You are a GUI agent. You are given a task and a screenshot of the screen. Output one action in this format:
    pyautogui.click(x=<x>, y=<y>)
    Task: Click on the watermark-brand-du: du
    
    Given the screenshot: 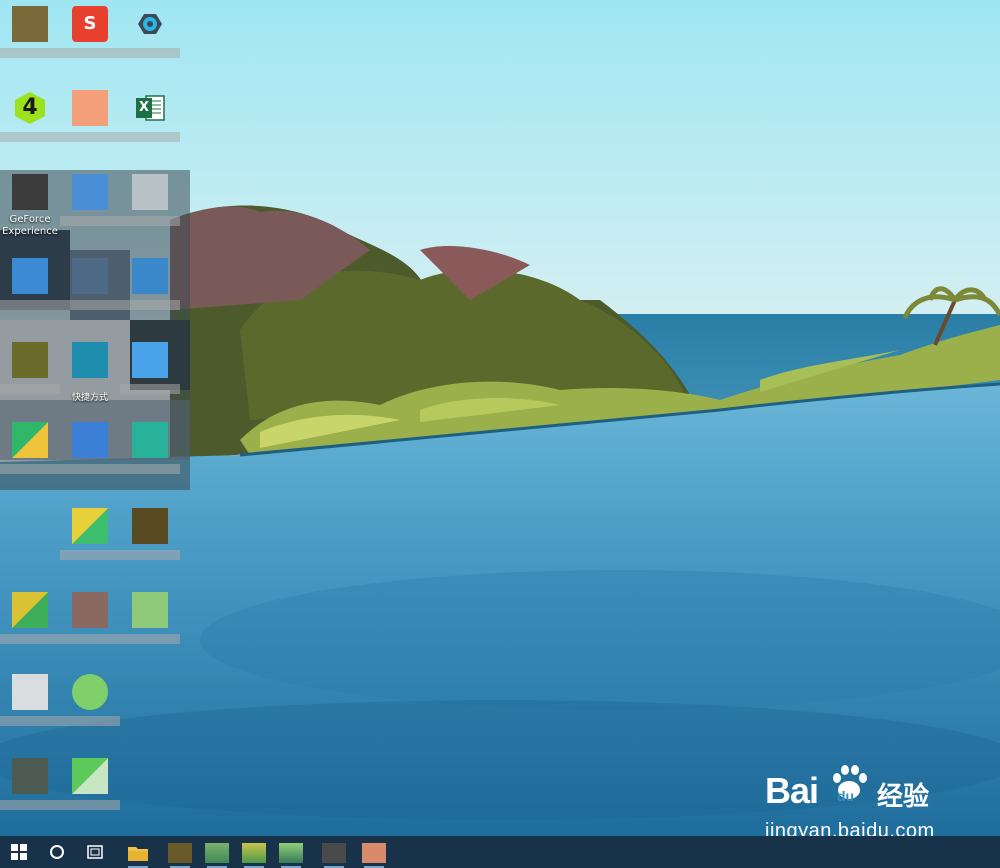 What is the action you would take?
    pyautogui.click(x=846, y=796)
    